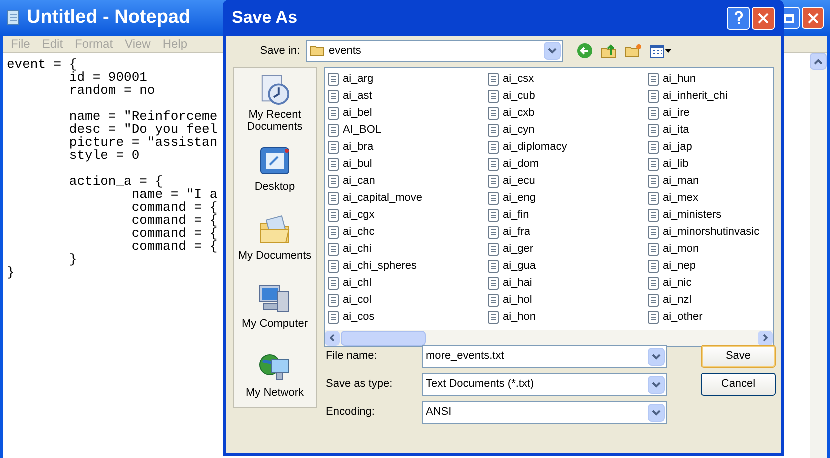 The width and height of the screenshot is (830, 458). Describe the element at coordinates (375, 198) in the screenshot. I see `document-entry: ai_capital_move` at that location.